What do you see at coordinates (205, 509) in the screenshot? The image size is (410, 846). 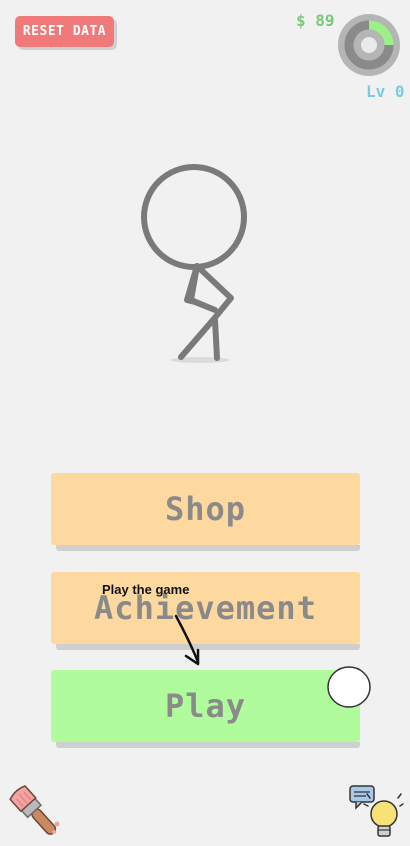 I see `shop-label: Shop` at bounding box center [205, 509].